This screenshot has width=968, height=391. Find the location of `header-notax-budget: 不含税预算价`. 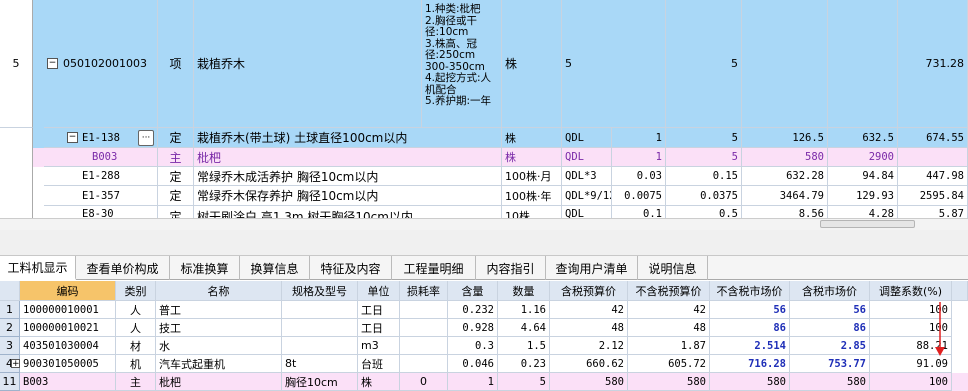

header-notax-budget: 不含税预算价 is located at coordinates (669, 291).